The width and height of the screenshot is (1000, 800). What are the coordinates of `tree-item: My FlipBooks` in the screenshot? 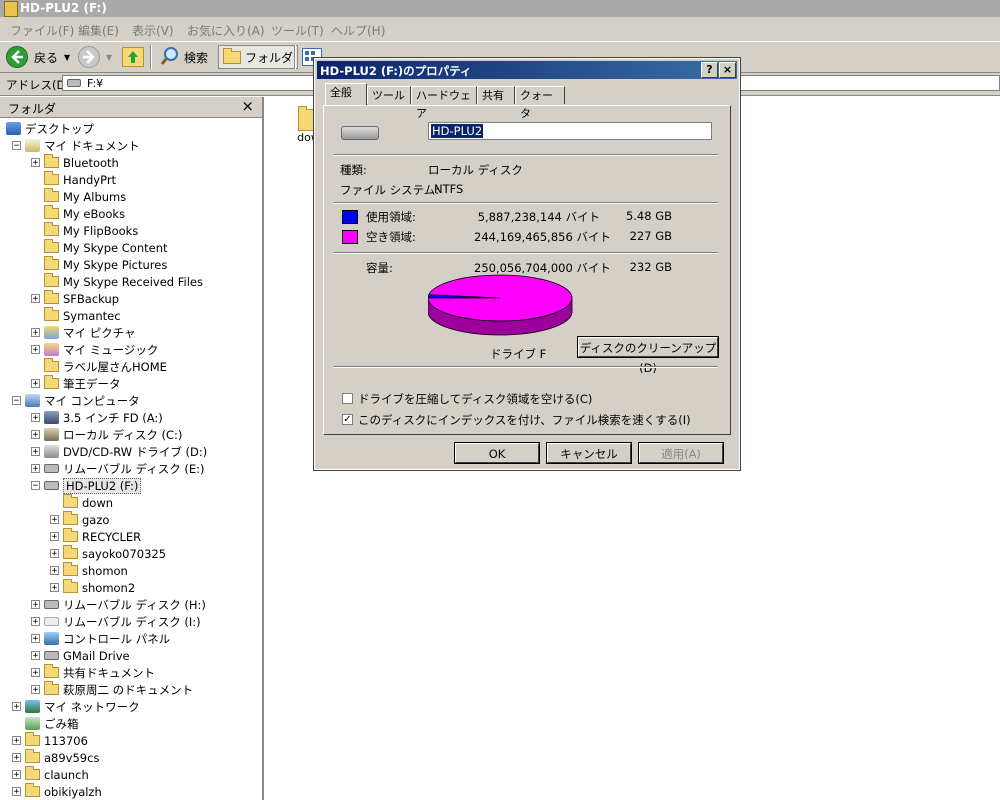 It's located at (84, 230).